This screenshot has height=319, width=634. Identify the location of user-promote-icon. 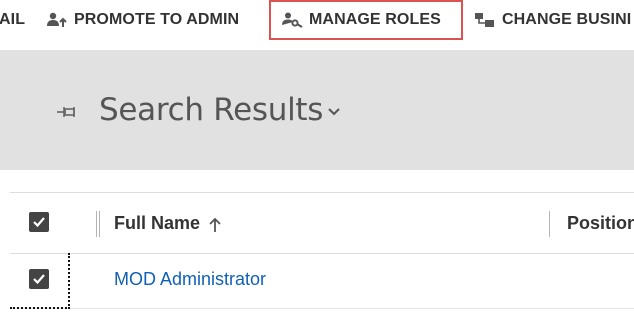
(57, 19).